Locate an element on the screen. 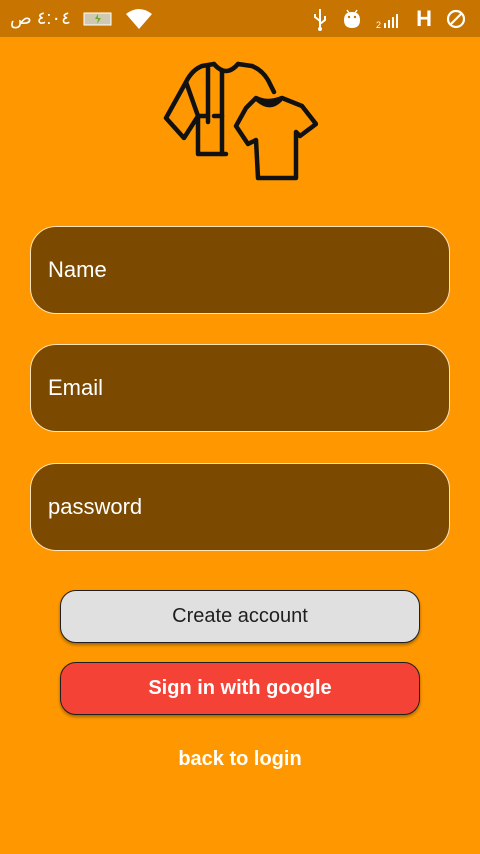  google-sign-in-label: Sign in with google is located at coordinates (240, 688).